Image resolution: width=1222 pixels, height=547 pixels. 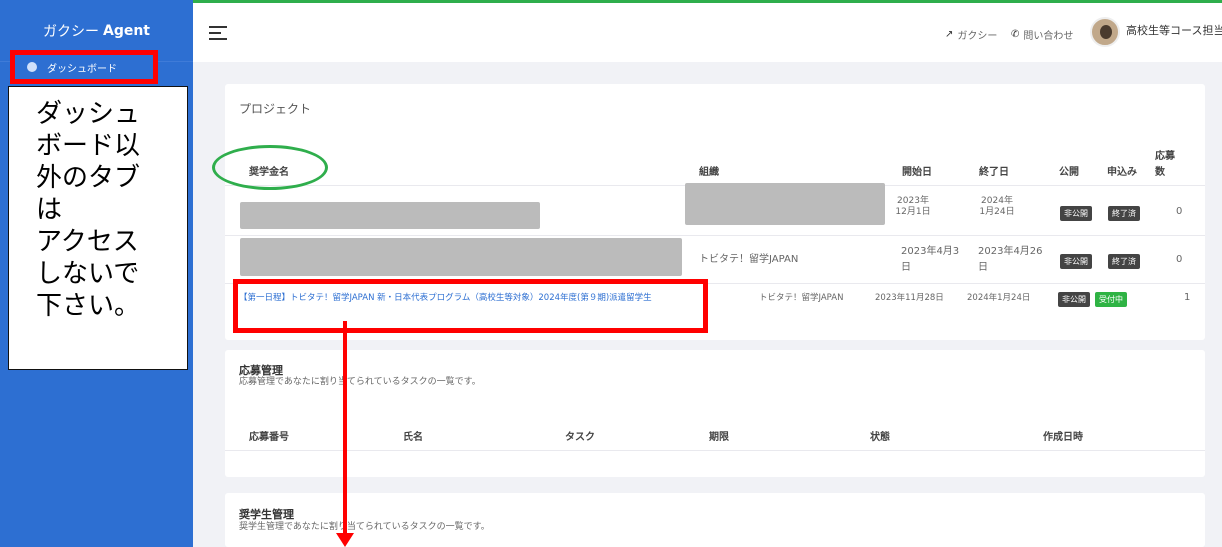 What do you see at coordinates (413, 435) in the screenshot?
I see `col-header-app-name: 氏名` at bounding box center [413, 435].